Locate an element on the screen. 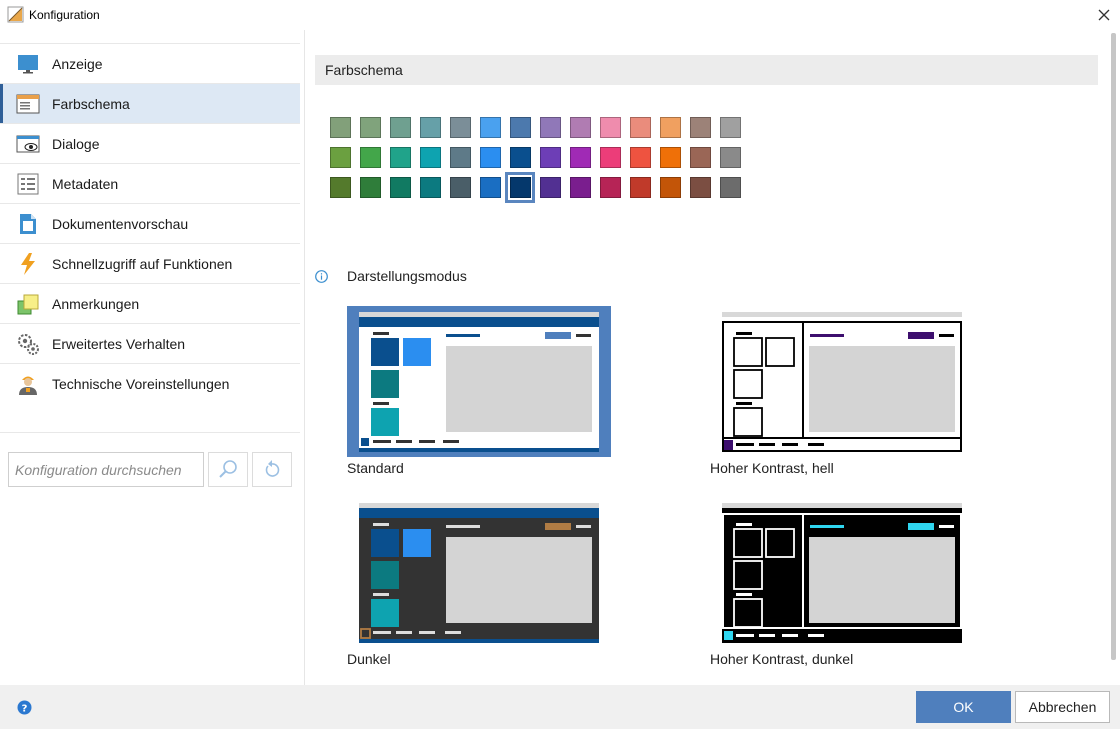 This screenshot has height=729, width=1120. sidebar-item-dokumentenvorschau: Dokumentenvorschau is located at coordinates (150, 223).